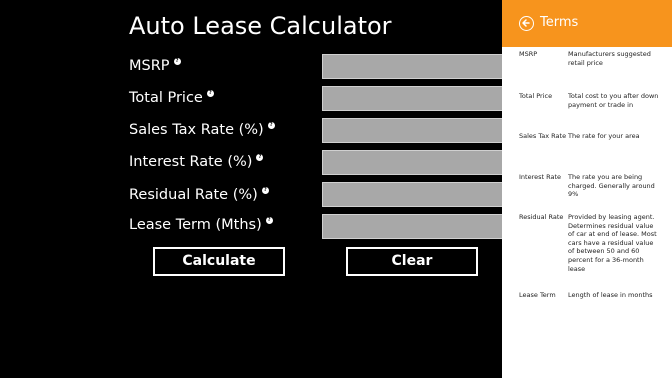  What do you see at coordinates (604, 136) in the screenshot?
I see `term-definition: The rate for your area` at bounding box center [604, 136].